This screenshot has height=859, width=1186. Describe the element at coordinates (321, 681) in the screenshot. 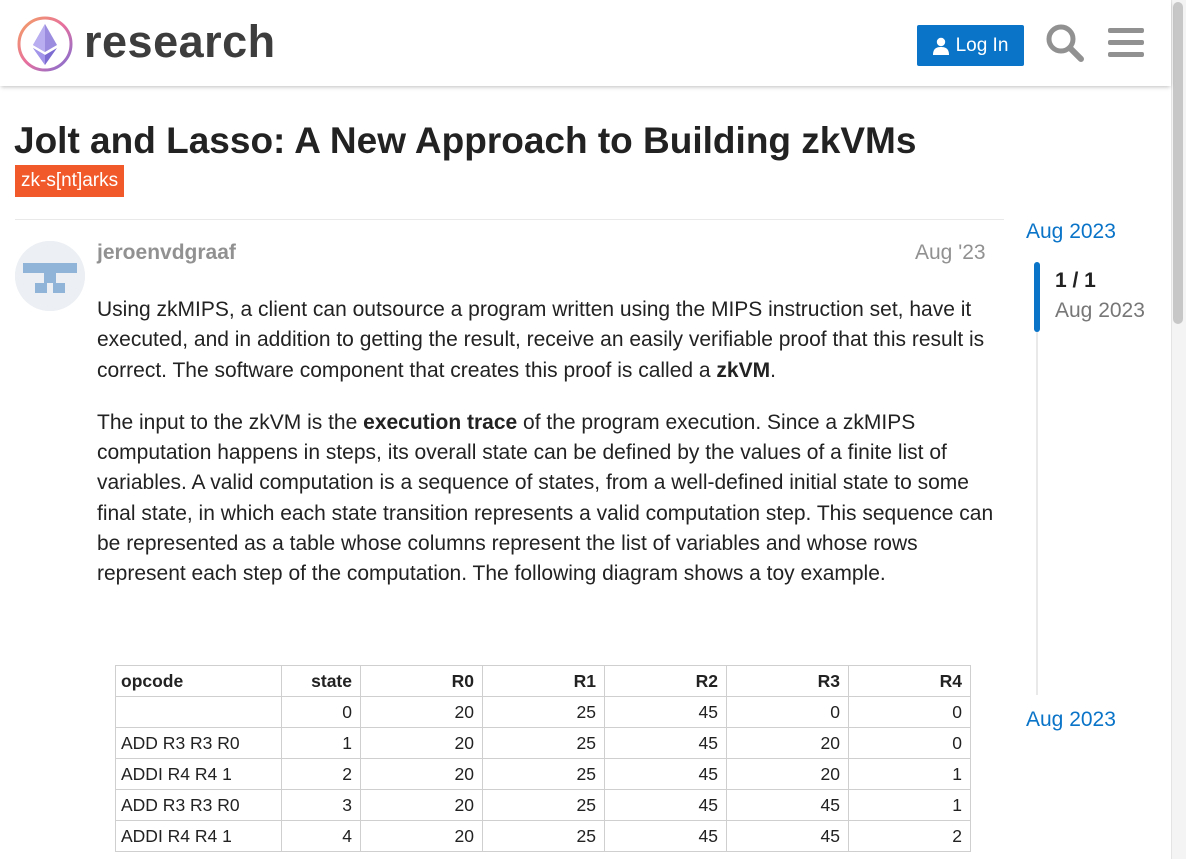

I see `column-header: state` at that location.